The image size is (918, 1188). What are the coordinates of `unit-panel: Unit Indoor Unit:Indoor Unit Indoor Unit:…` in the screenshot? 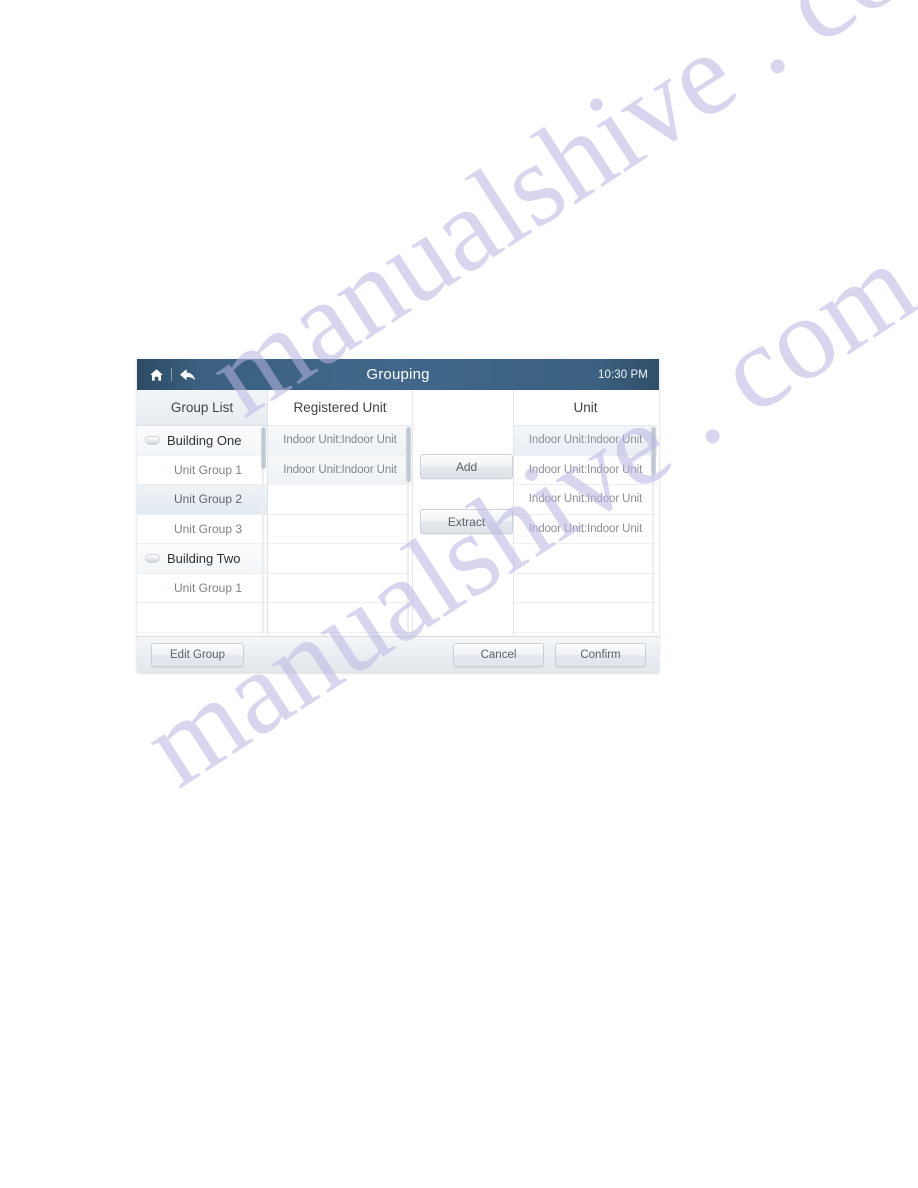 It's located at (585, 513).